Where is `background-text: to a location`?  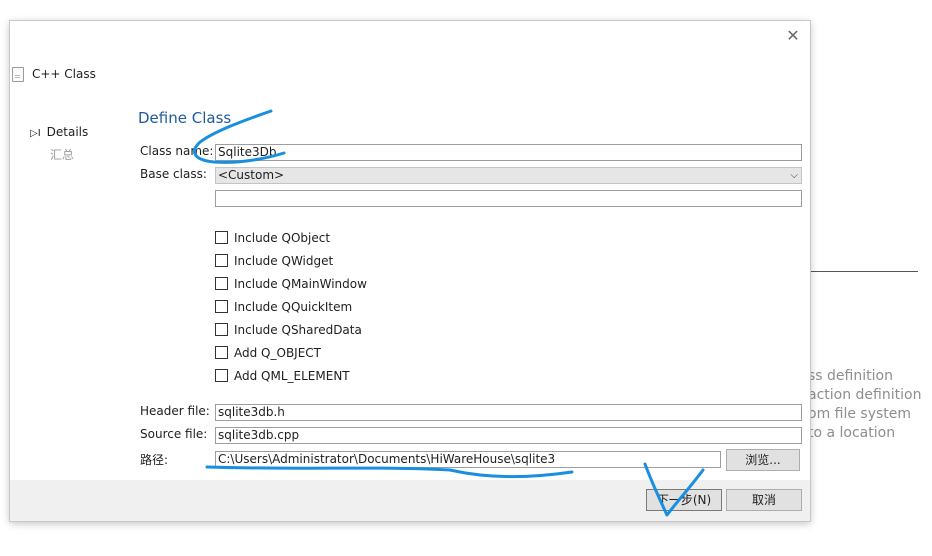
background-text: to a location is located at coordinates (852, 433).